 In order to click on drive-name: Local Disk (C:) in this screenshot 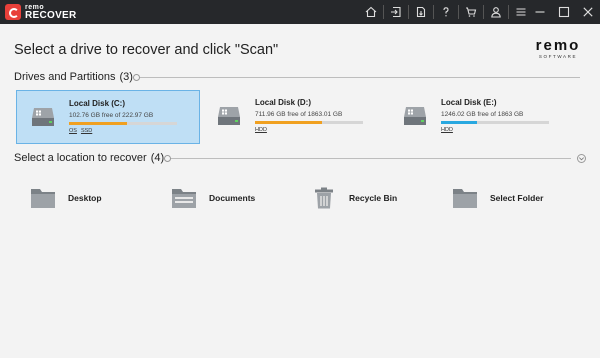, I will do `click(97, 103)`.